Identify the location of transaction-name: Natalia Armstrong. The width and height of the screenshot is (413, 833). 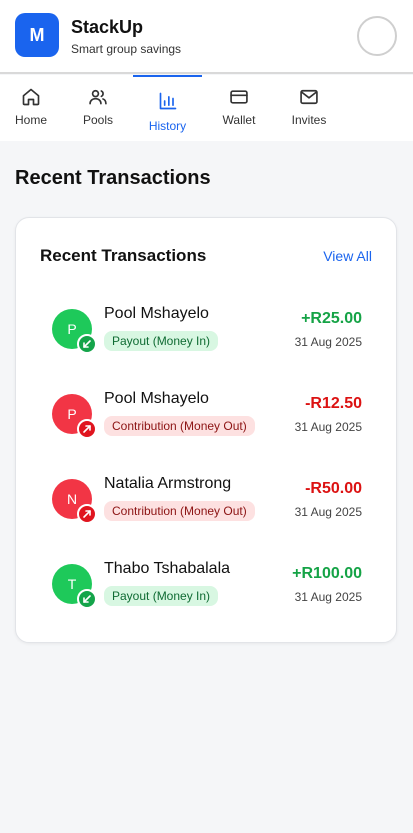
(168, 483).